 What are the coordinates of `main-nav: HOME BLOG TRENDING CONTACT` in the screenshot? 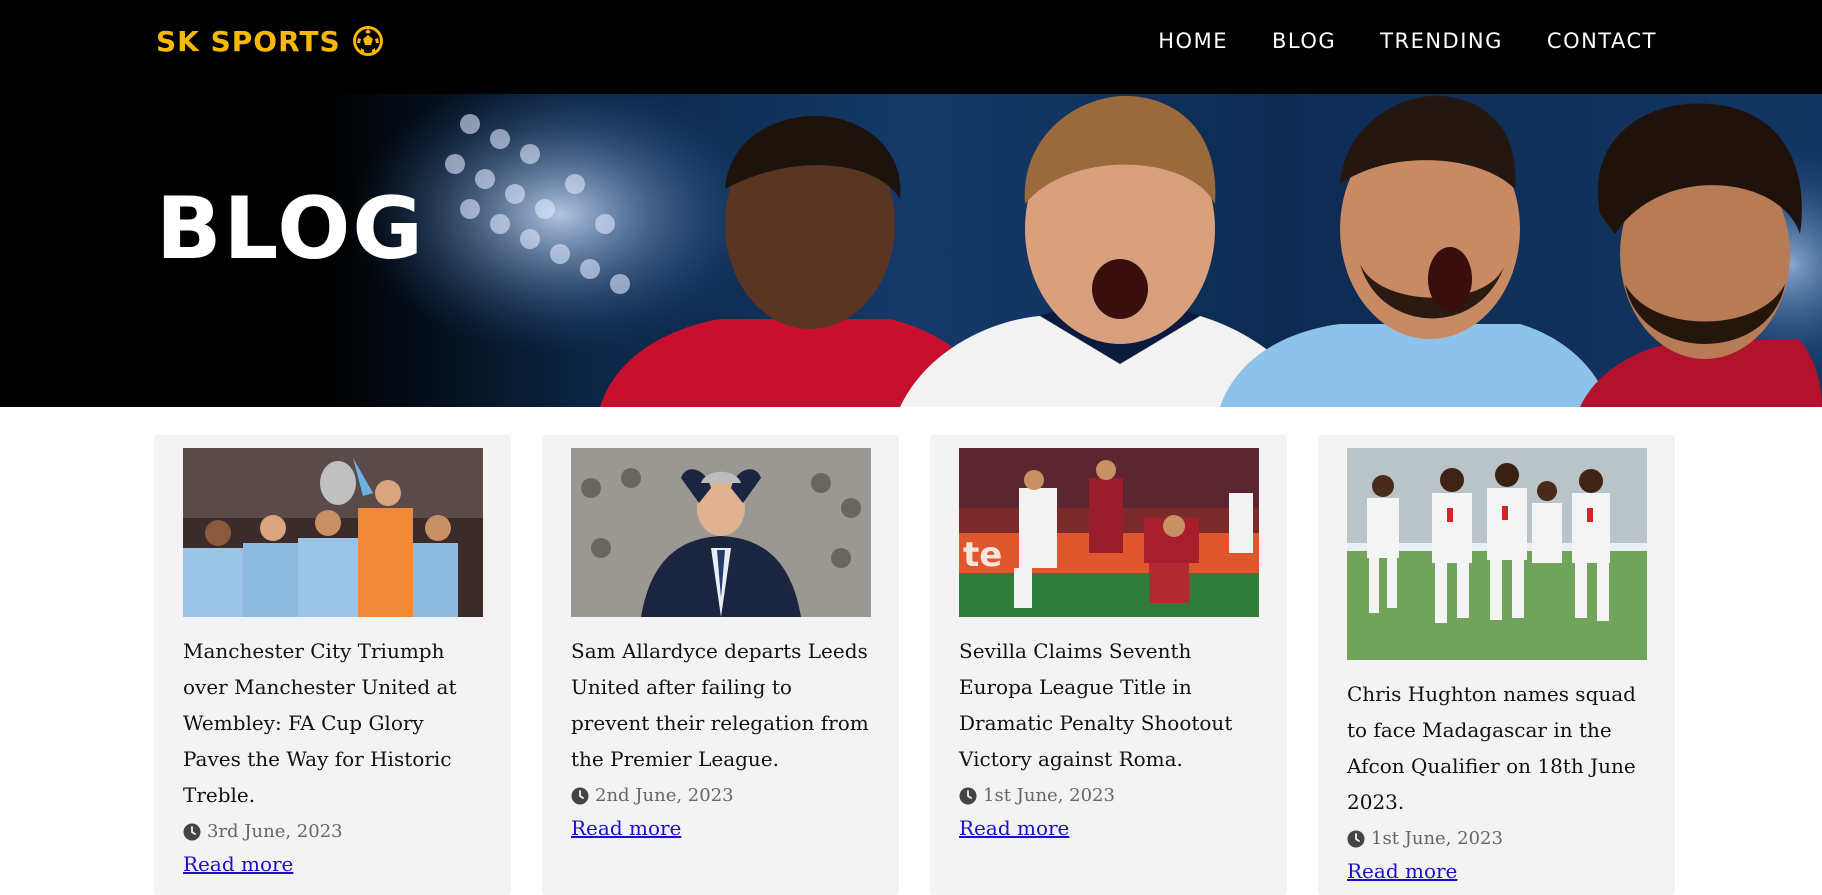 It's located at (1407, 41).